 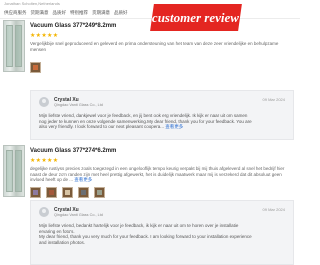 I want to click on product-title: Vacuum Glass 377*249*8.2mm, so click(x=73, y=26).